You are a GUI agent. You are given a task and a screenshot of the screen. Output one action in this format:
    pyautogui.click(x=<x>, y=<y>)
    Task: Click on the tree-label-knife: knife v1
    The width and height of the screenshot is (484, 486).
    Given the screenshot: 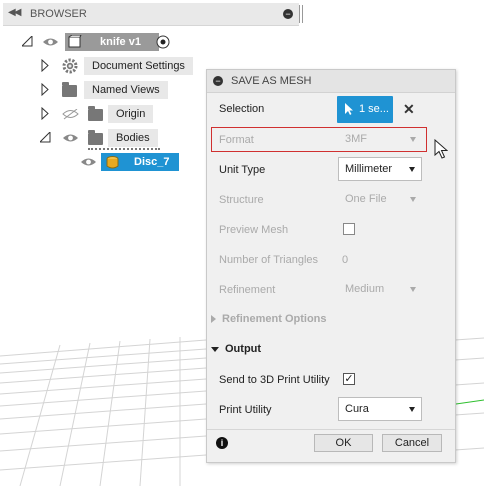 What is the action you would take?
    pyautogui.click(x=120, y=42)
    